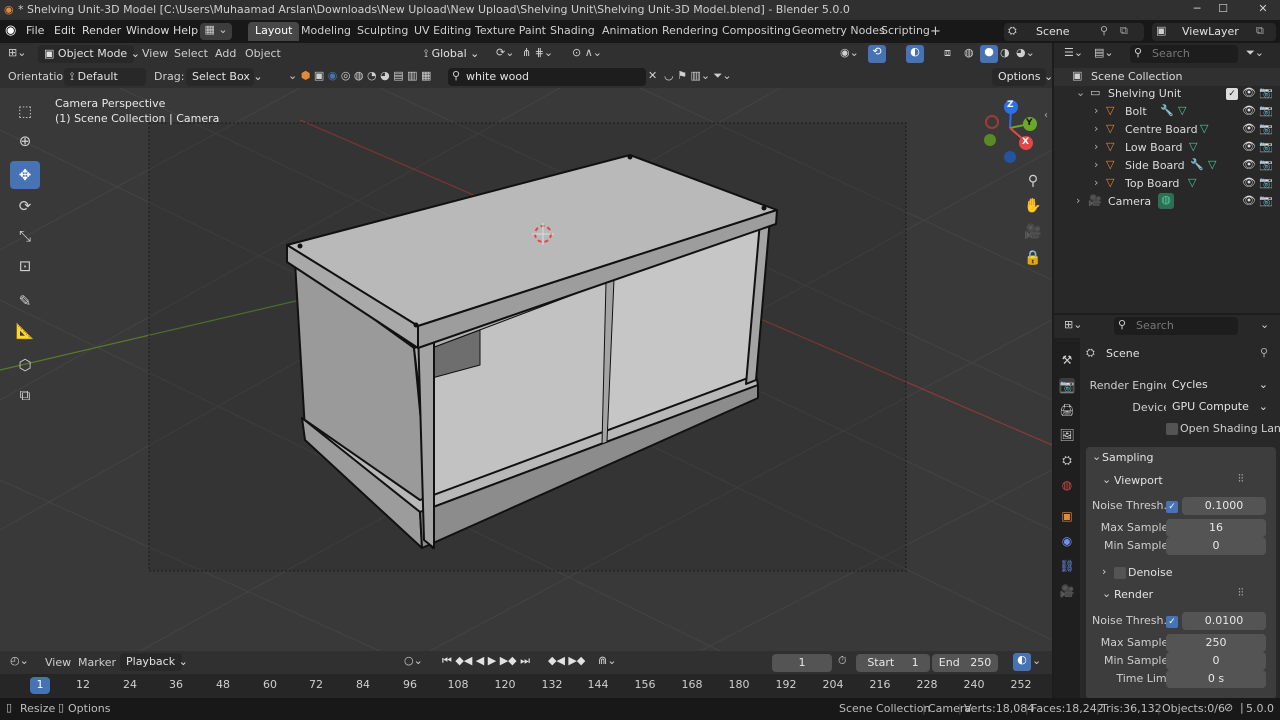 Image resolution: width=1280 pixels, height=720 pixels. What do you see at coordinates (849, 52) in the screenshot?
I see `visibility-icon: ◉⌄` at bounding box center [849, 52].